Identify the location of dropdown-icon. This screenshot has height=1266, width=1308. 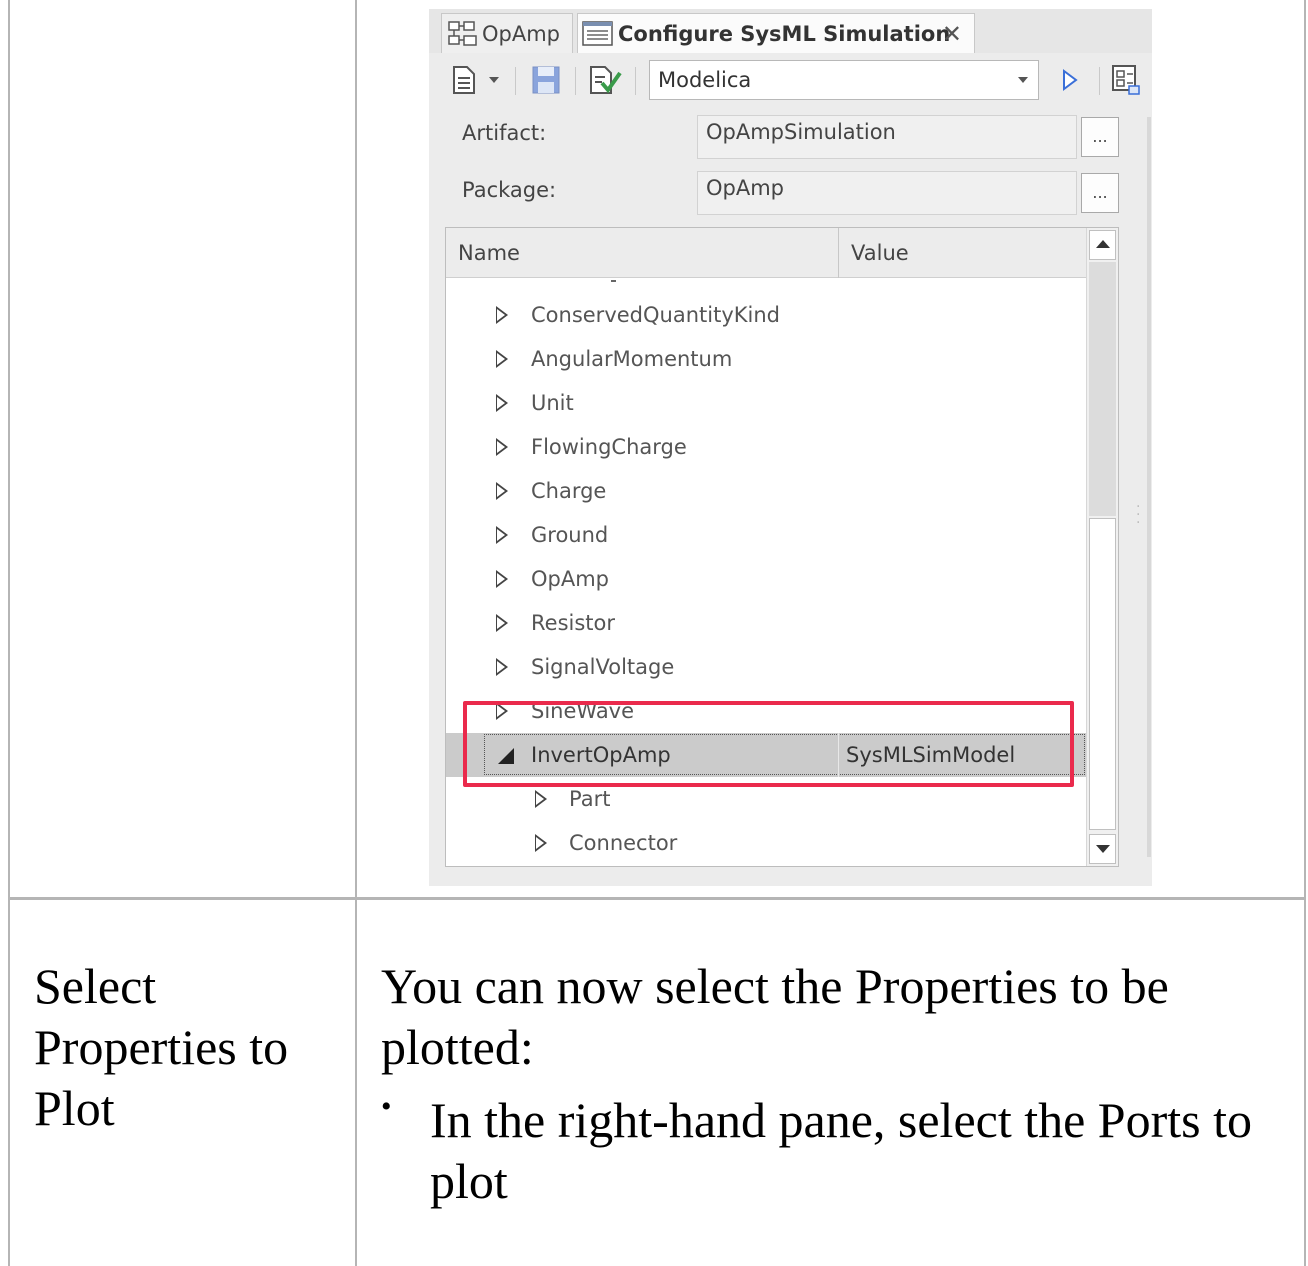
(494, 80).